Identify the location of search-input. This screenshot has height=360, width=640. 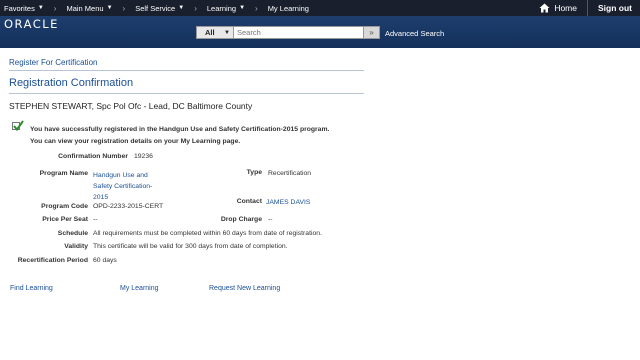
(299, 32).